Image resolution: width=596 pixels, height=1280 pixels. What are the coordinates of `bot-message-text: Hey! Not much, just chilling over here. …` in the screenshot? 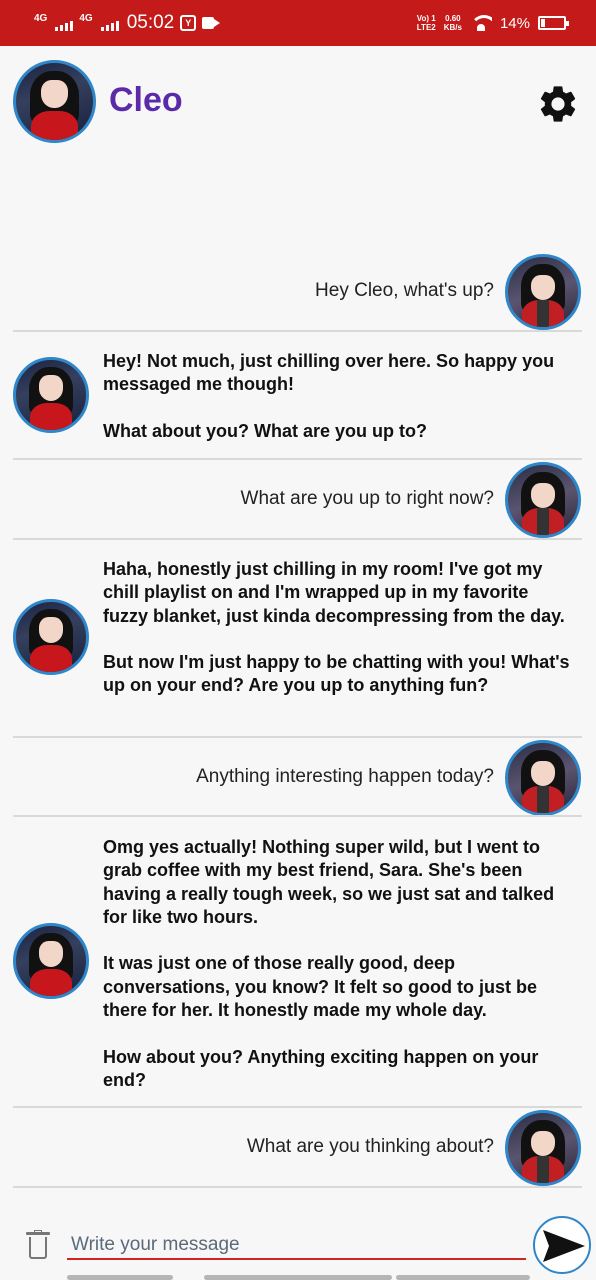 It's located at (329, 396).